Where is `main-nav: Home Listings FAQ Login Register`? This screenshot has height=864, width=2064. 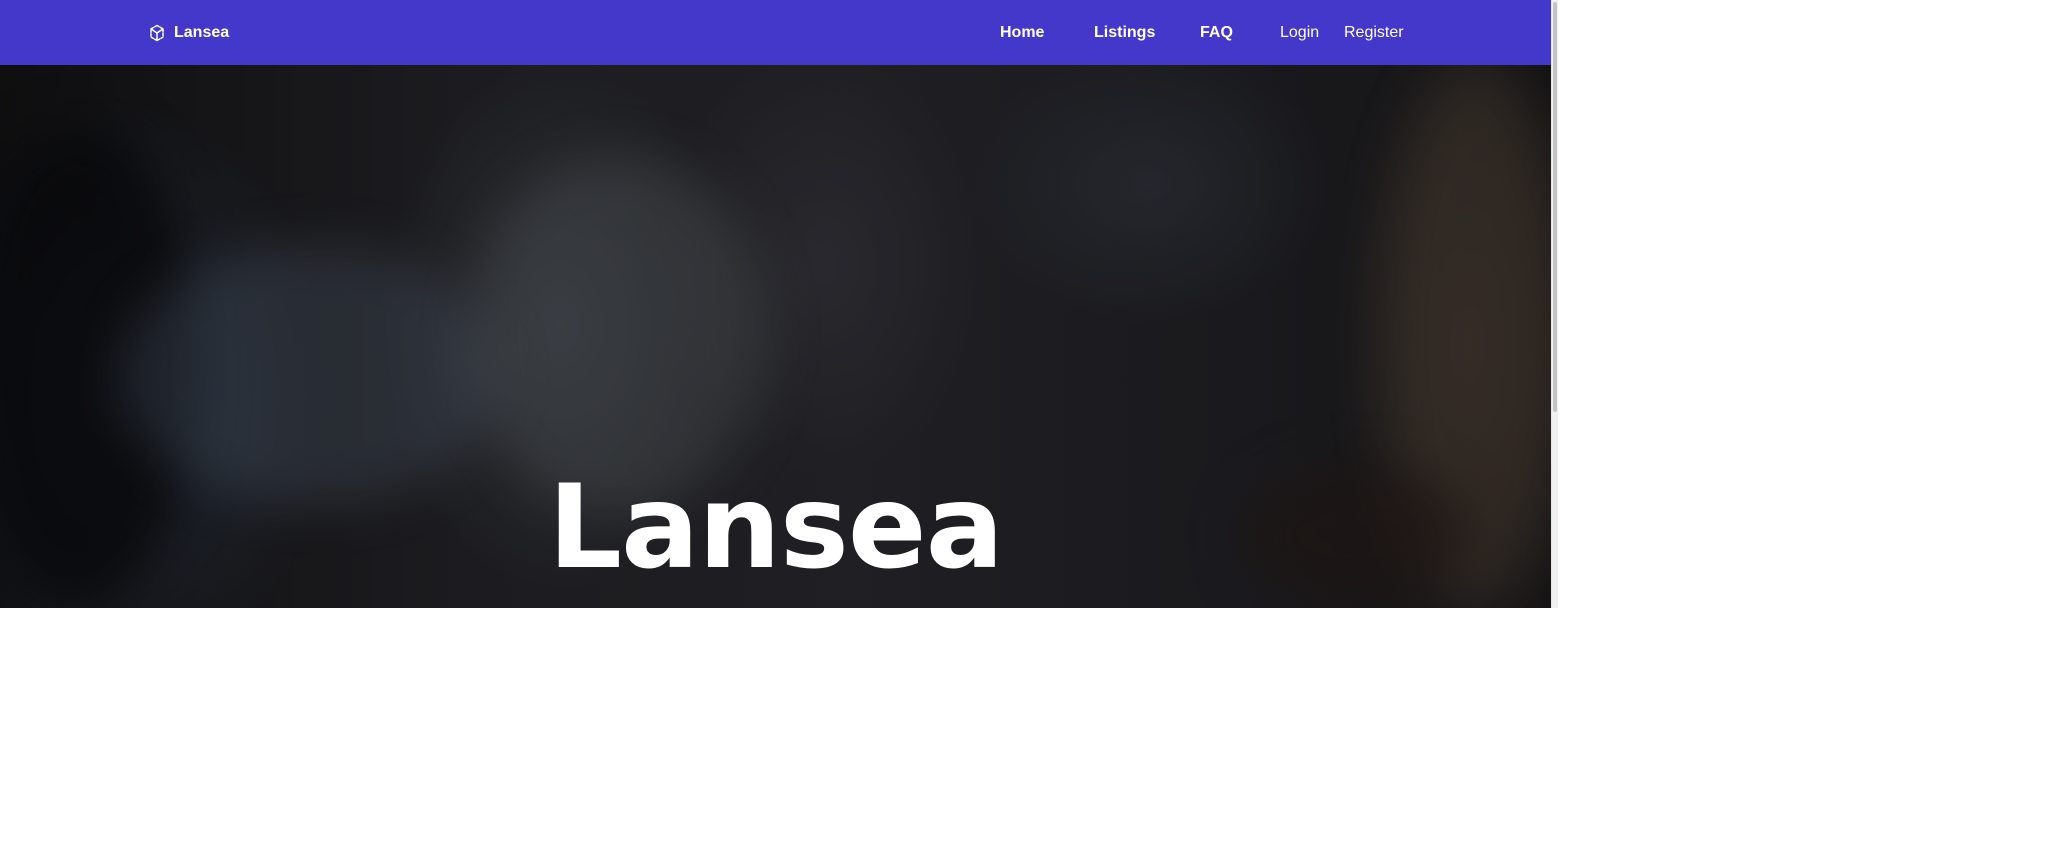 main-nav: Home Listings FAQ Login Register is located at coordinates (775, 32).